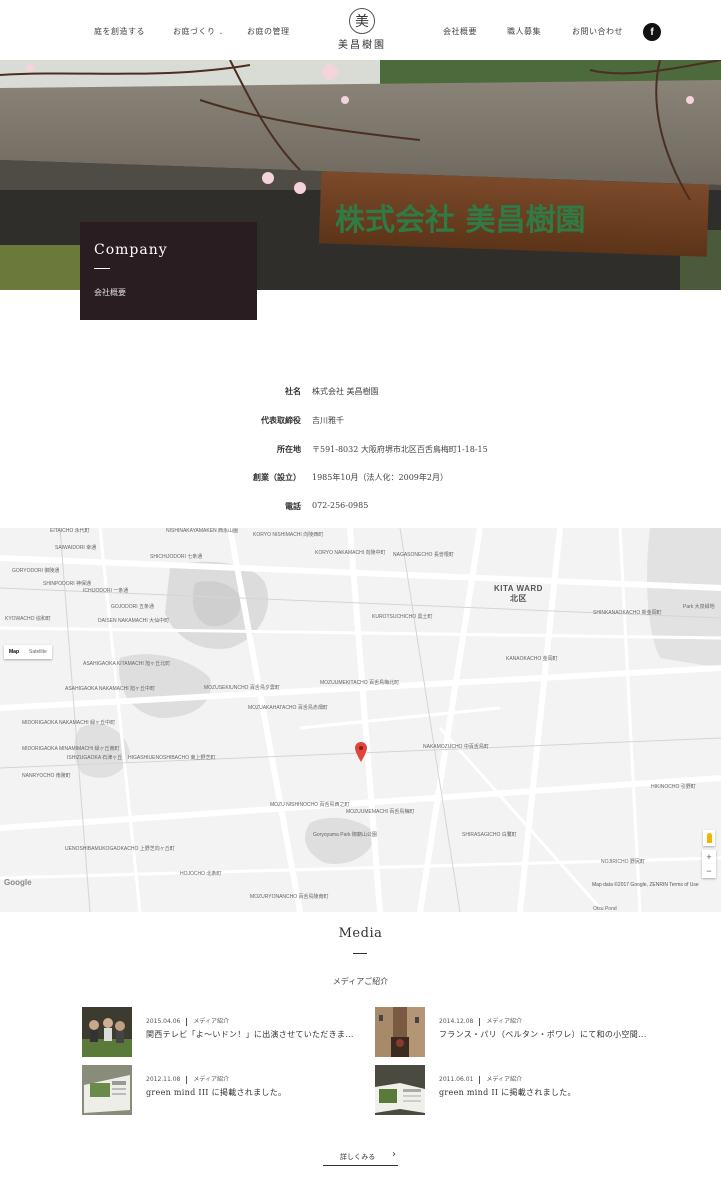 The width and height of the screenshot is (721, 1200). Describe the element at coordinates (69, 723) in the screenshot. I see `map-place-label: MIDORIGAOKA NAKAMACHI 緑ヶ丘中町` at that location.